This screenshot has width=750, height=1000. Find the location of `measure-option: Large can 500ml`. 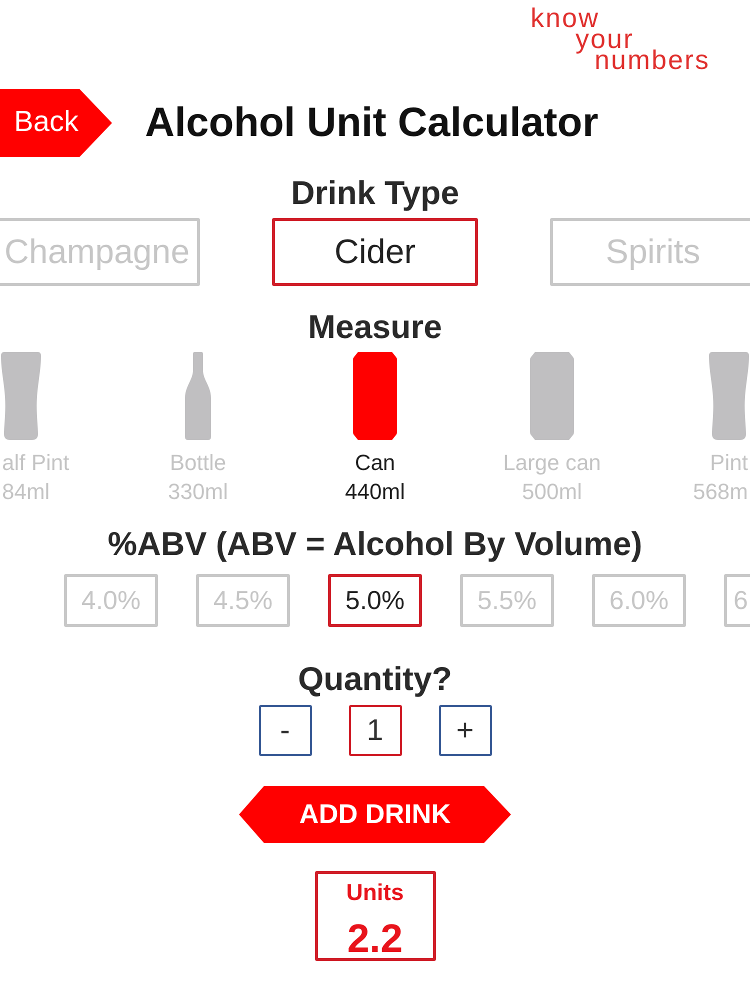

measure-option: Large can 500ml is located at coordinates (552, 429).